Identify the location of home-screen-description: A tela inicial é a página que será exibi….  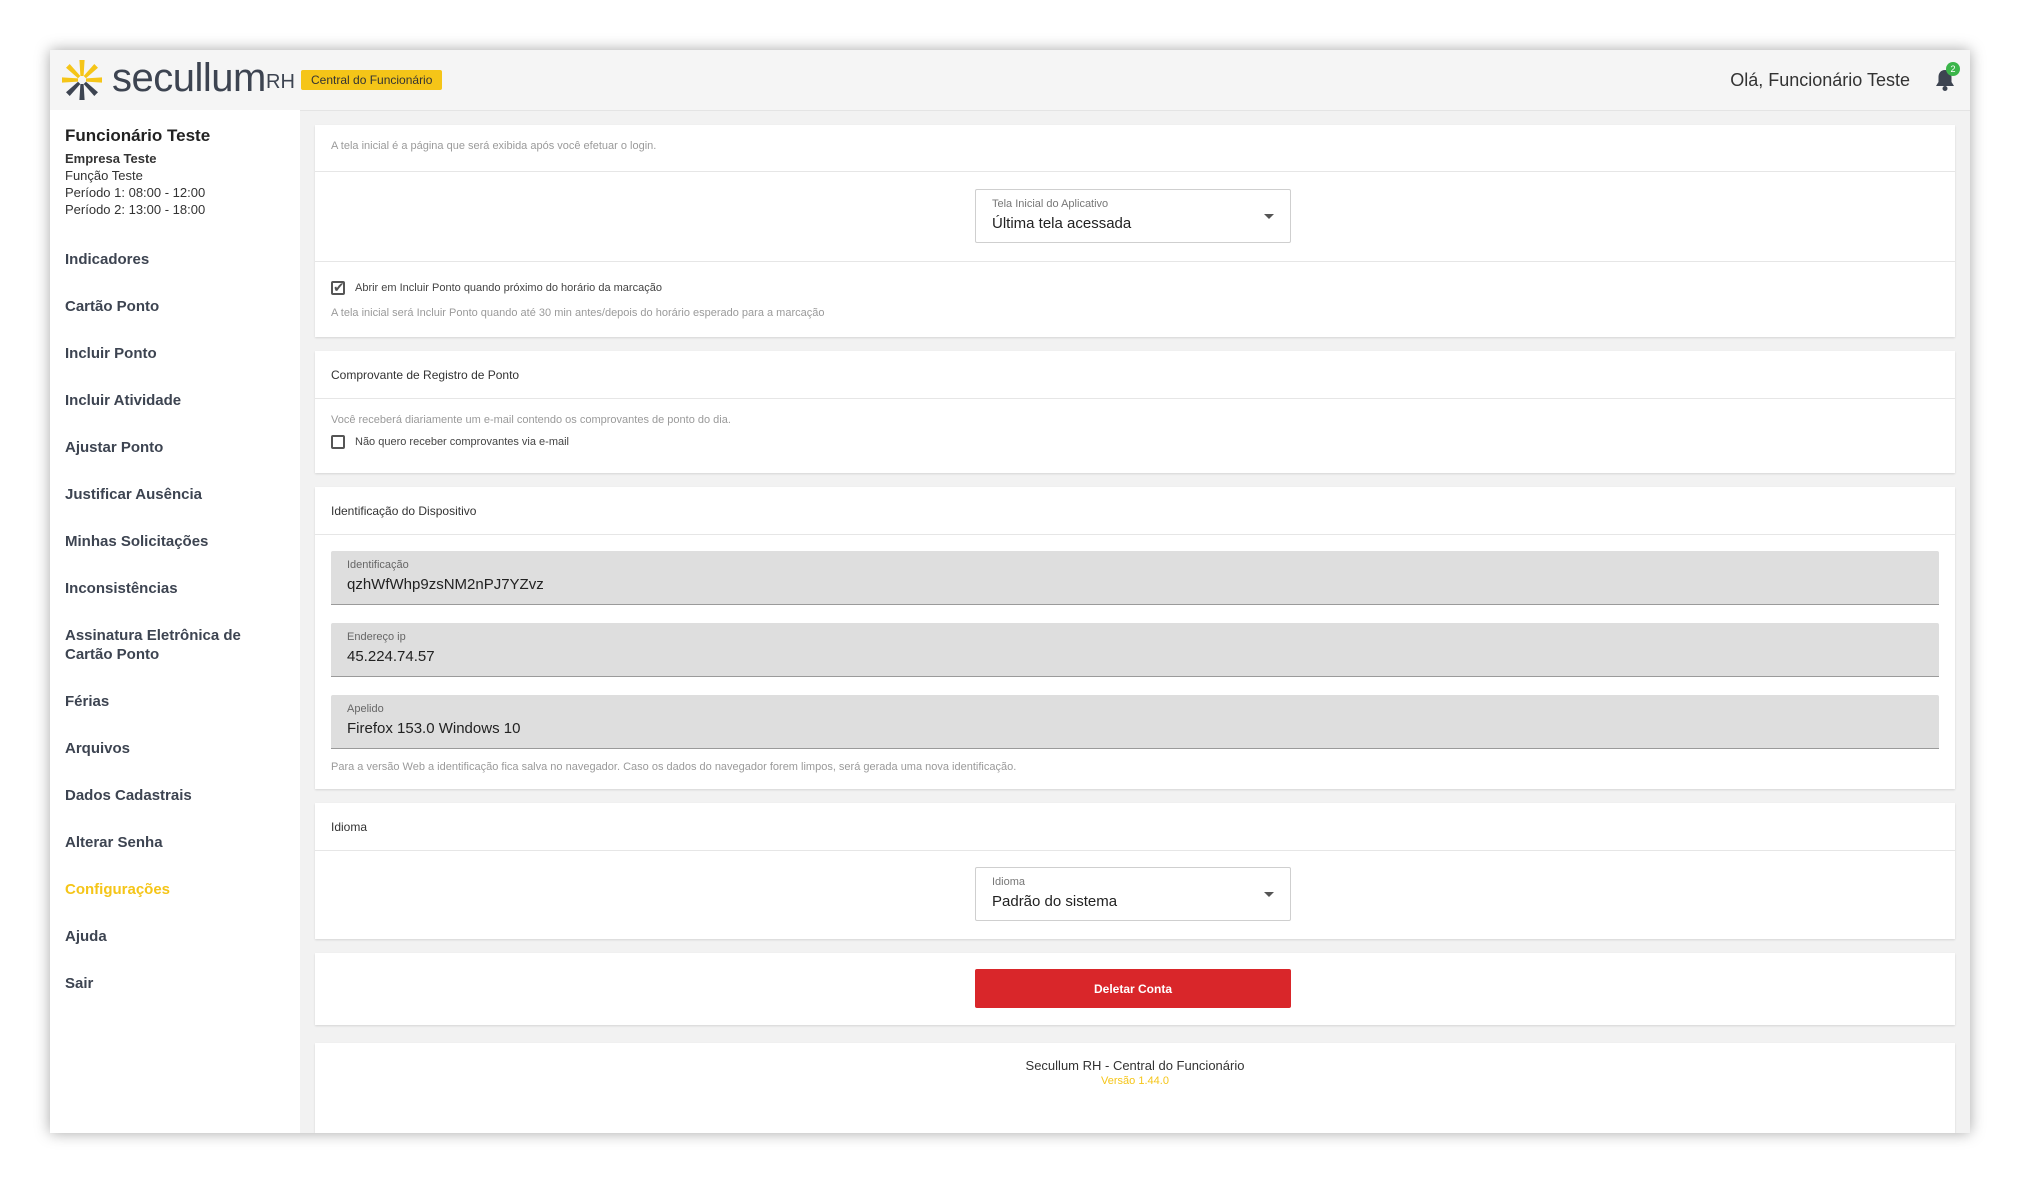
(494, 146).